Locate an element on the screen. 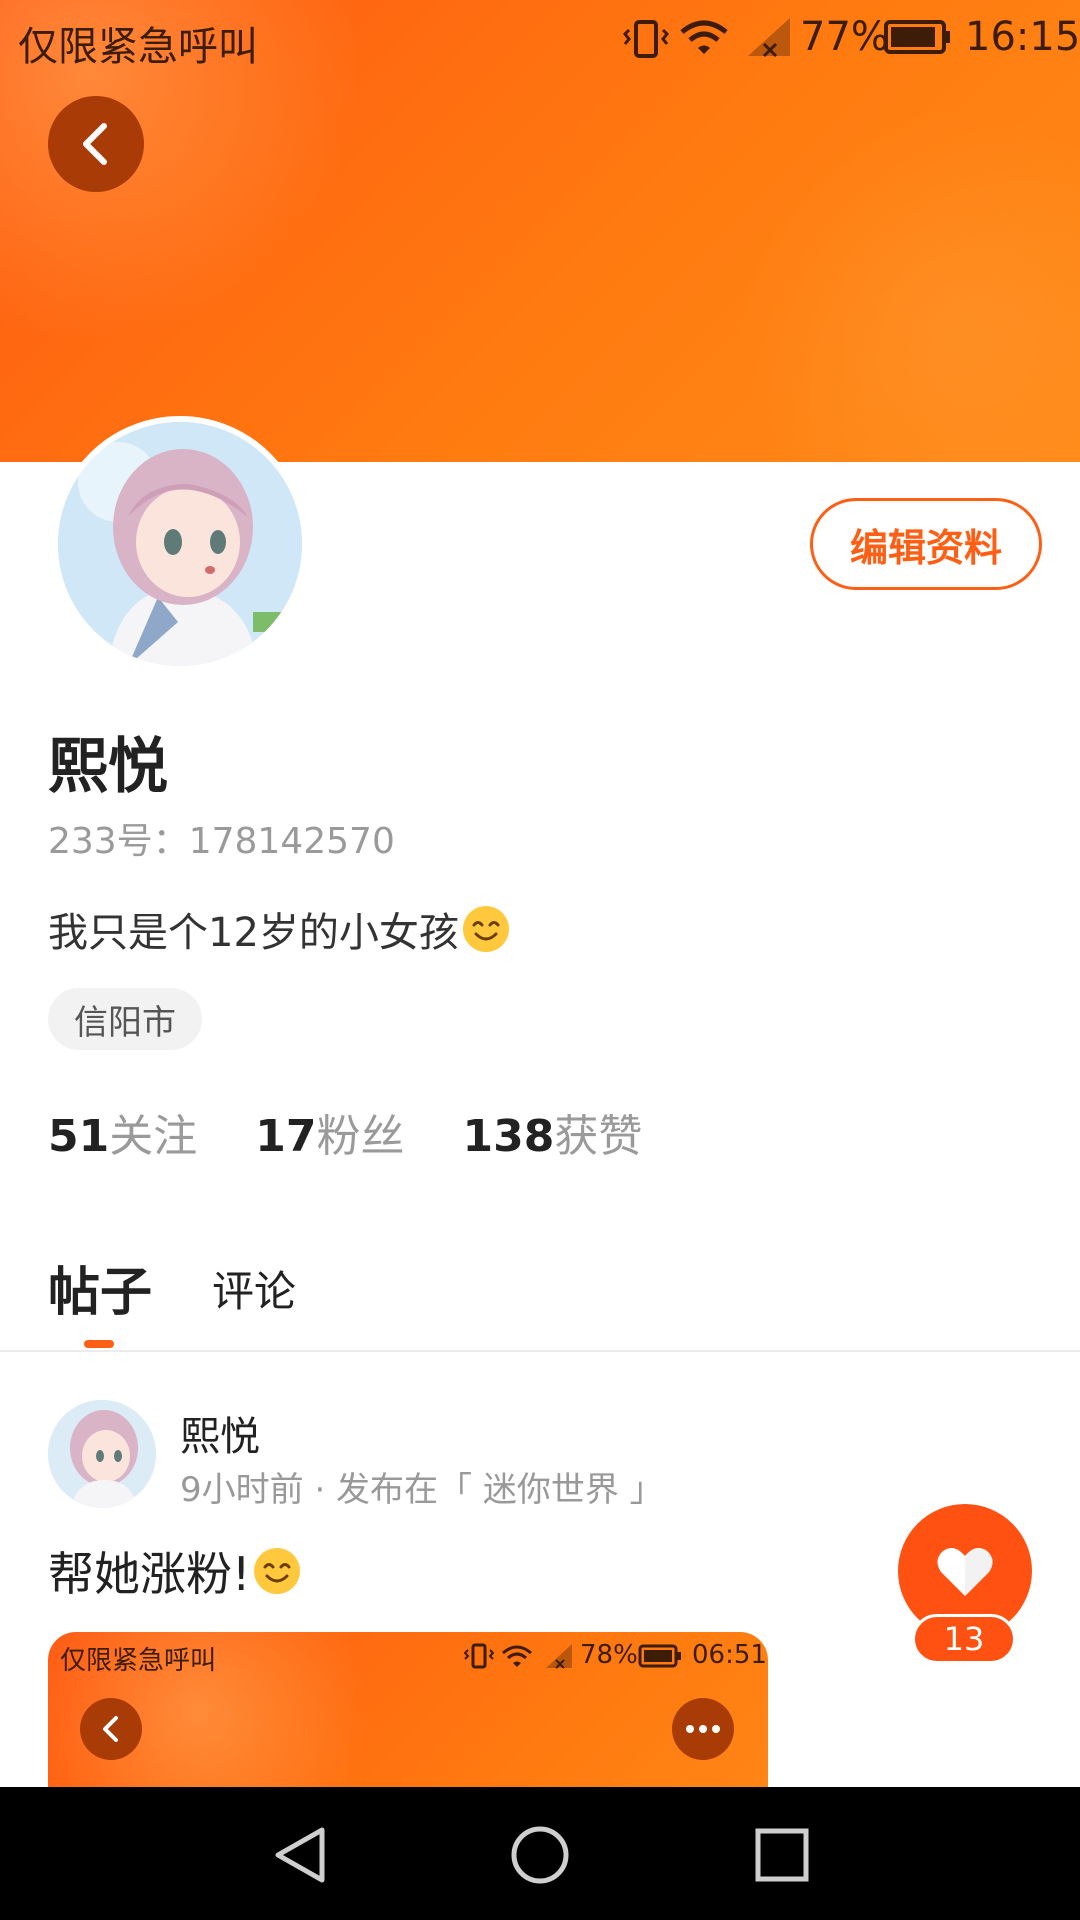 The image size is (1080, 1920). post-image-time: 06:51 is located at coordinates (729, 1655).